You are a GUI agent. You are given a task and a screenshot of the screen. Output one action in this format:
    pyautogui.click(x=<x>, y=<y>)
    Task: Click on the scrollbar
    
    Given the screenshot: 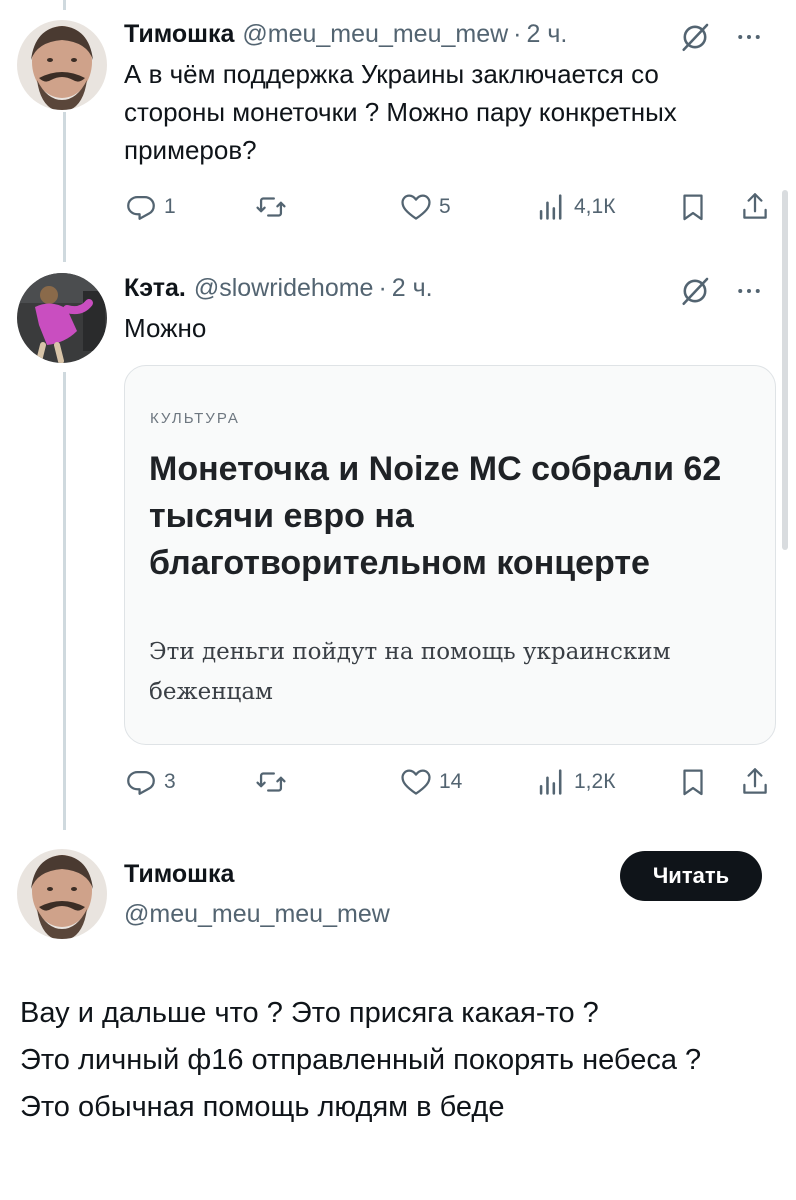 What is the action you would take?
    pyautogui.click(x=785, y=370)
    